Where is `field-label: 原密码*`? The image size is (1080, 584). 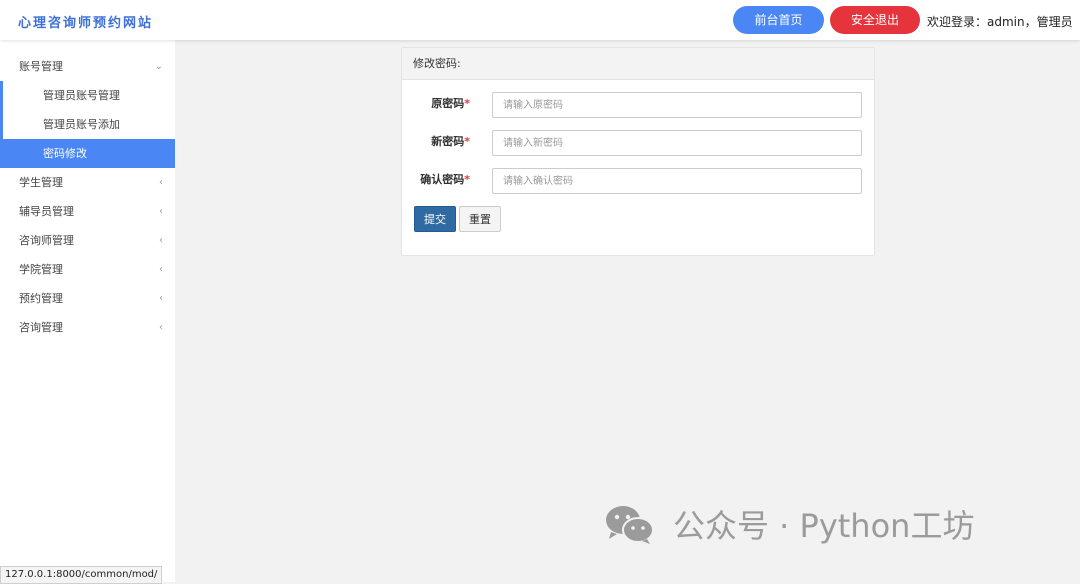 field-label: 原密码* is located at coordinates (450, 103).